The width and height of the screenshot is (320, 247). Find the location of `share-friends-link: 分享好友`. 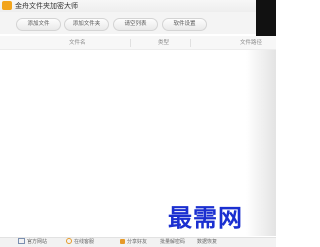

share-friends-link: 分享好友 is located at coordinates (133, 242).